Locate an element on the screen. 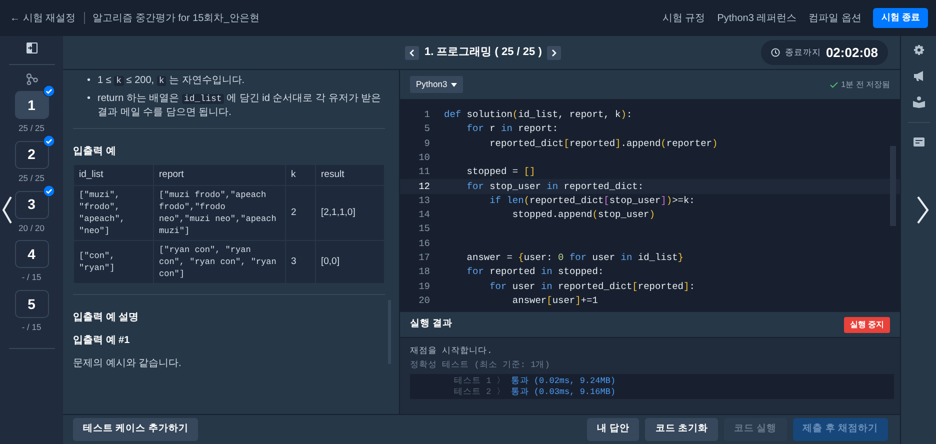 This screenshot has height=444, width=936. previous-button is located at coordinates (412, 53).